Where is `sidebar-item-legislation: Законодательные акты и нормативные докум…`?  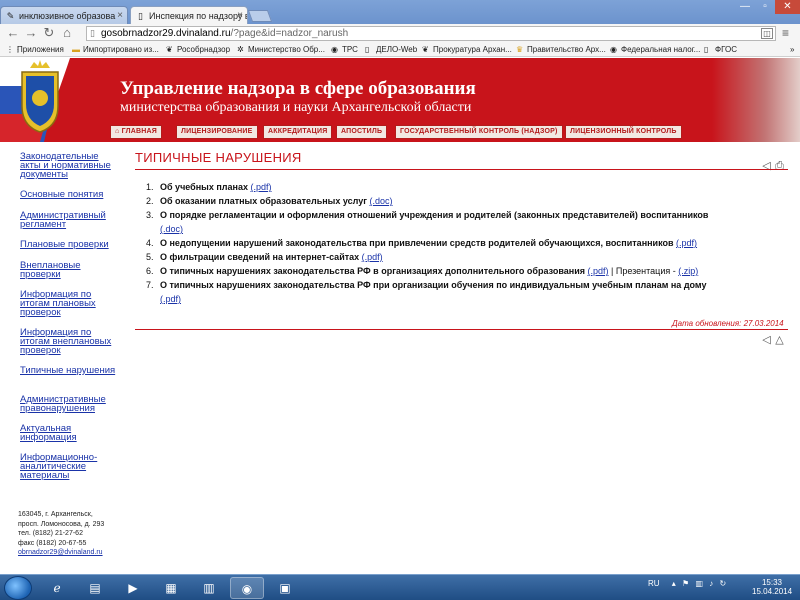 sidebar-item-legislation: Законодательные акты и нормативные докум… is located at coordinates (70, 166).